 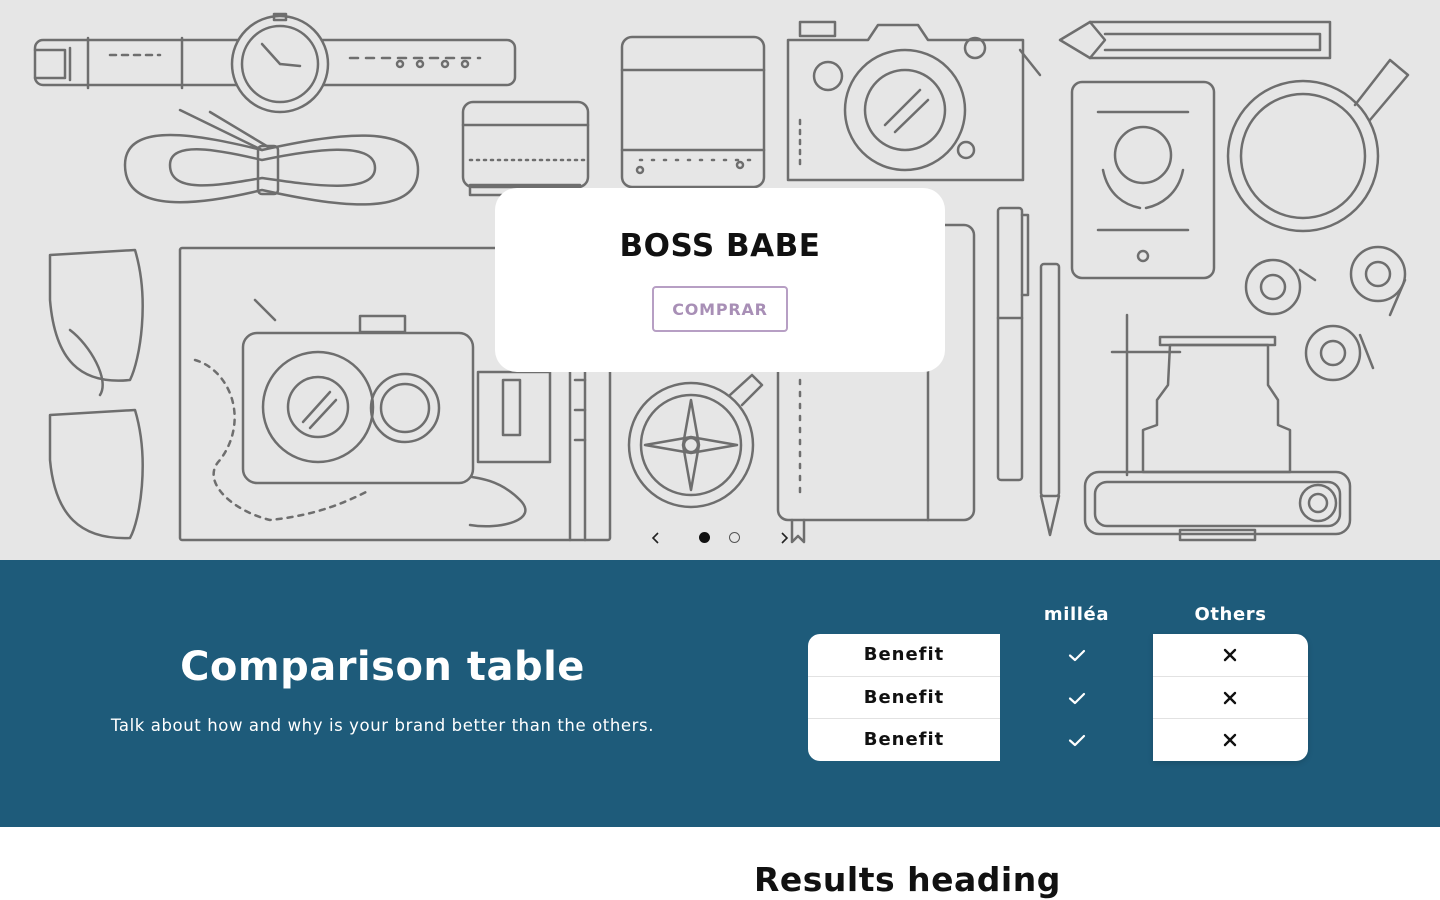 What do you see at coordinates (720, 309) in the screenshot?
I see `comprar-button: COMPRAR` at bounding box center [720, 309].